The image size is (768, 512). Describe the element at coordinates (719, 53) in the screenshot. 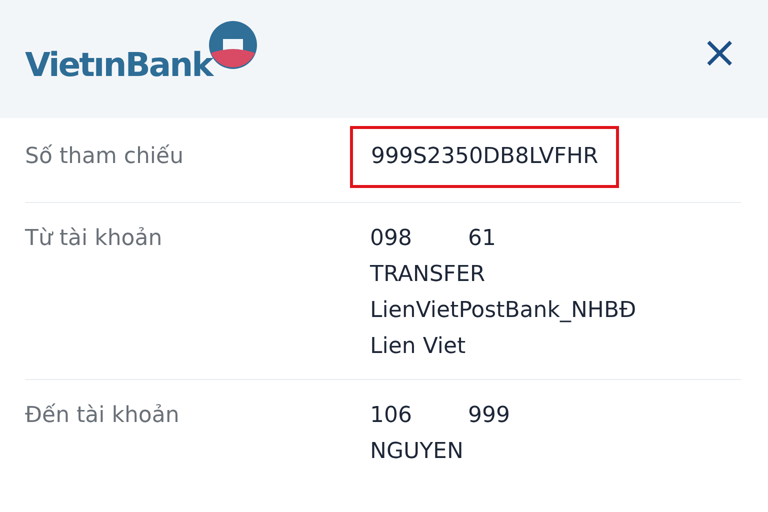

I see `close-button: ×` at that location.